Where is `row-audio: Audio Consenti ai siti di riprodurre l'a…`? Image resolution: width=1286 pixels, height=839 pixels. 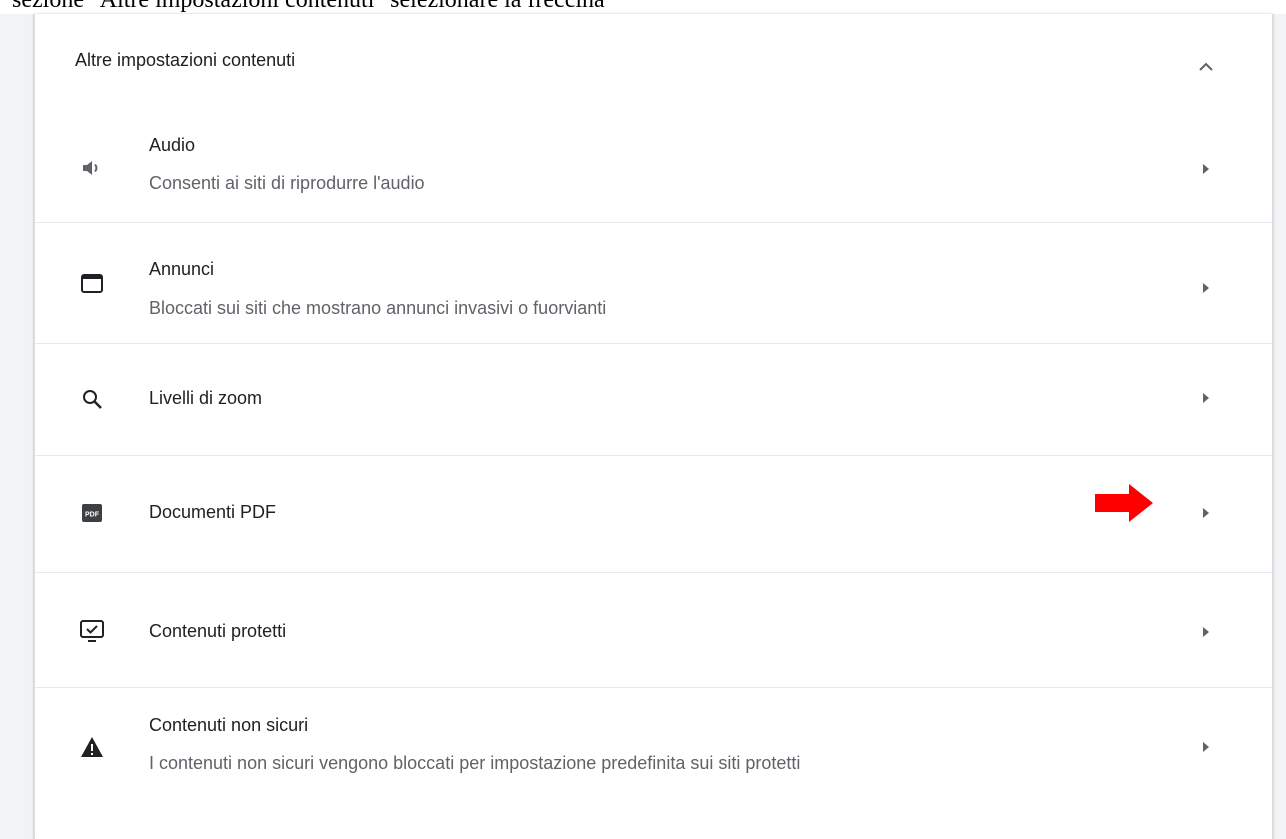 row-audio: Audio Consenti ai siti di riprodurre l'a… is located at coordinates (653, 168).